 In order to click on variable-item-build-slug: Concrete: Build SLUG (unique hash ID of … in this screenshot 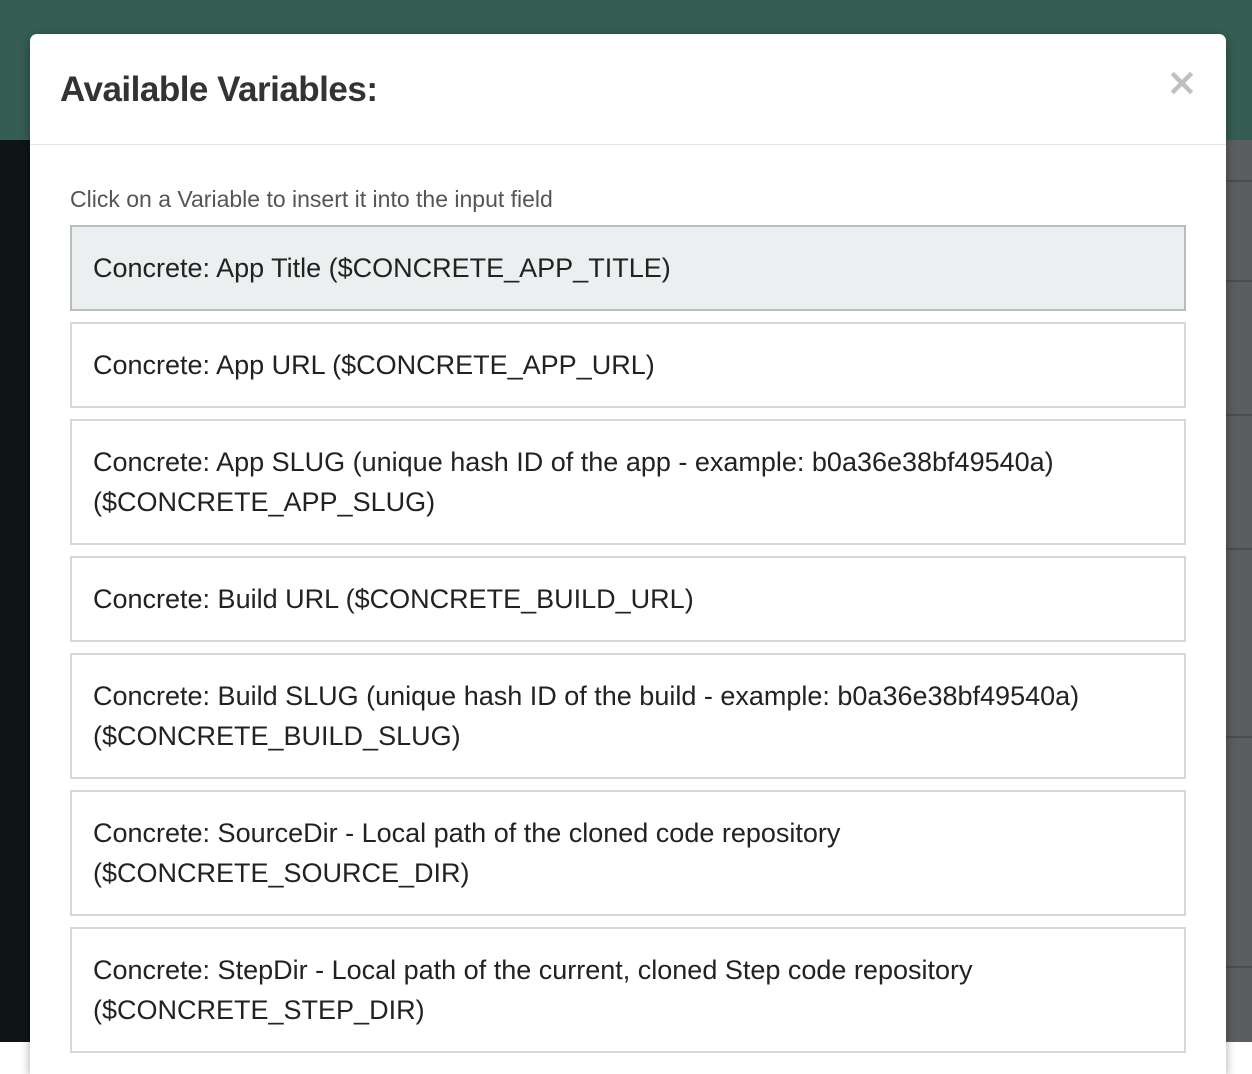, I will do `click(628, 716)`.